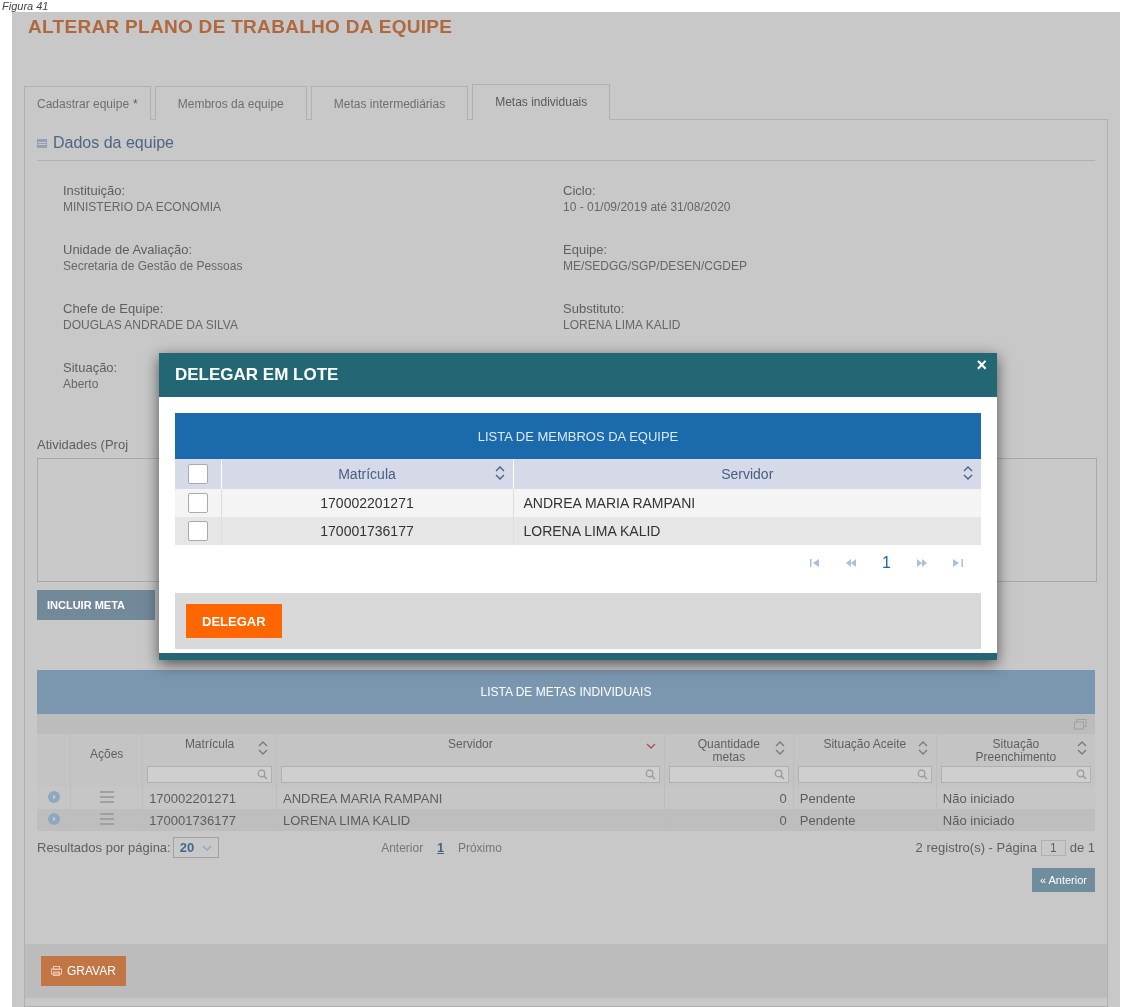 The height and width of the screenshot is (1007, 1132). I want to click on page-input: 1, so click(1053, 847).